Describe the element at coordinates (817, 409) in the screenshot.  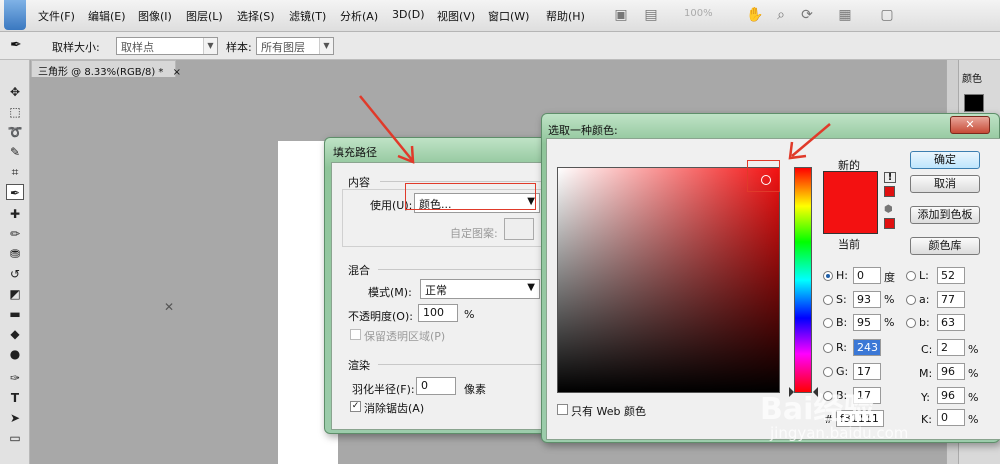
I see `watermark-brand: Bai经验` at that location.